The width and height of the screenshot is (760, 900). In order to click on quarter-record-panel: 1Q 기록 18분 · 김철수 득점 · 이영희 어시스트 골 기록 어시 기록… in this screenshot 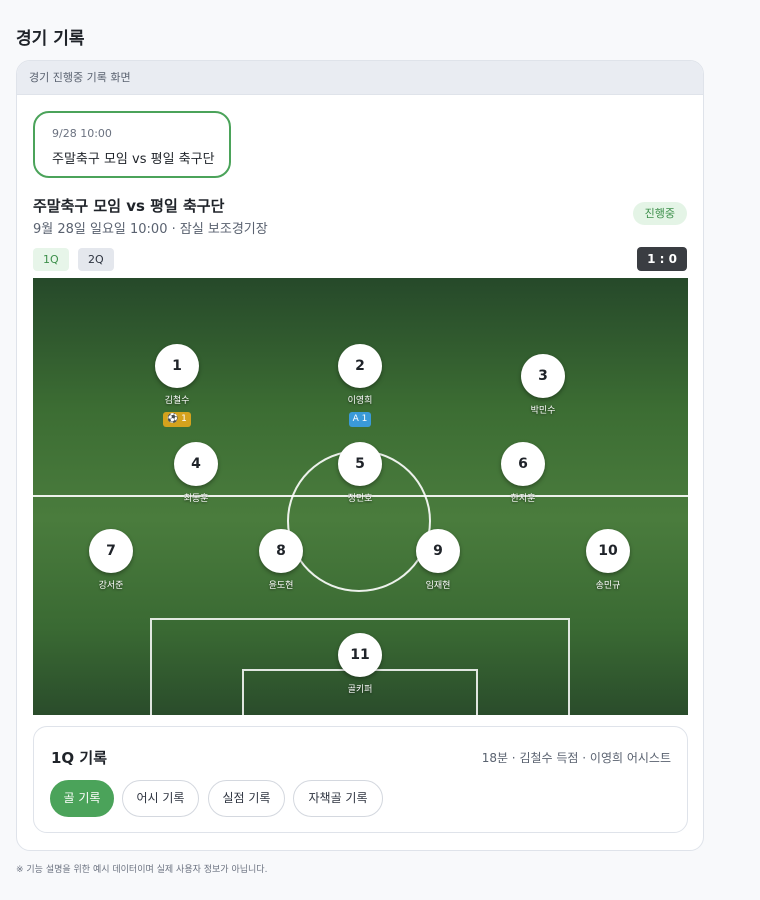, I will do `click(360, 779)`.